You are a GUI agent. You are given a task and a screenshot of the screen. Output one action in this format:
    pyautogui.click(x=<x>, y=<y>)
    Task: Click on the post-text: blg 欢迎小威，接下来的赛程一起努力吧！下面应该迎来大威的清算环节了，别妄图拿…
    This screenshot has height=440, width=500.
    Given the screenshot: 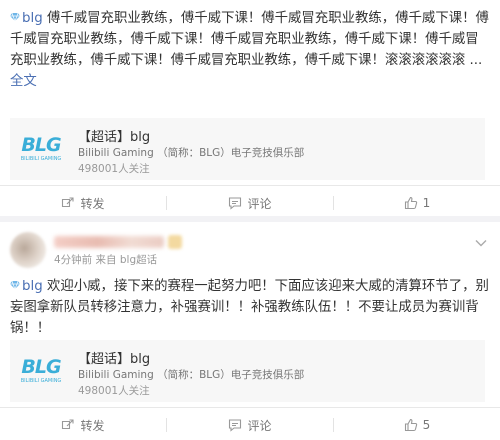 What is the action you would take?
    pyautogui.click(x=250, y=307)
    